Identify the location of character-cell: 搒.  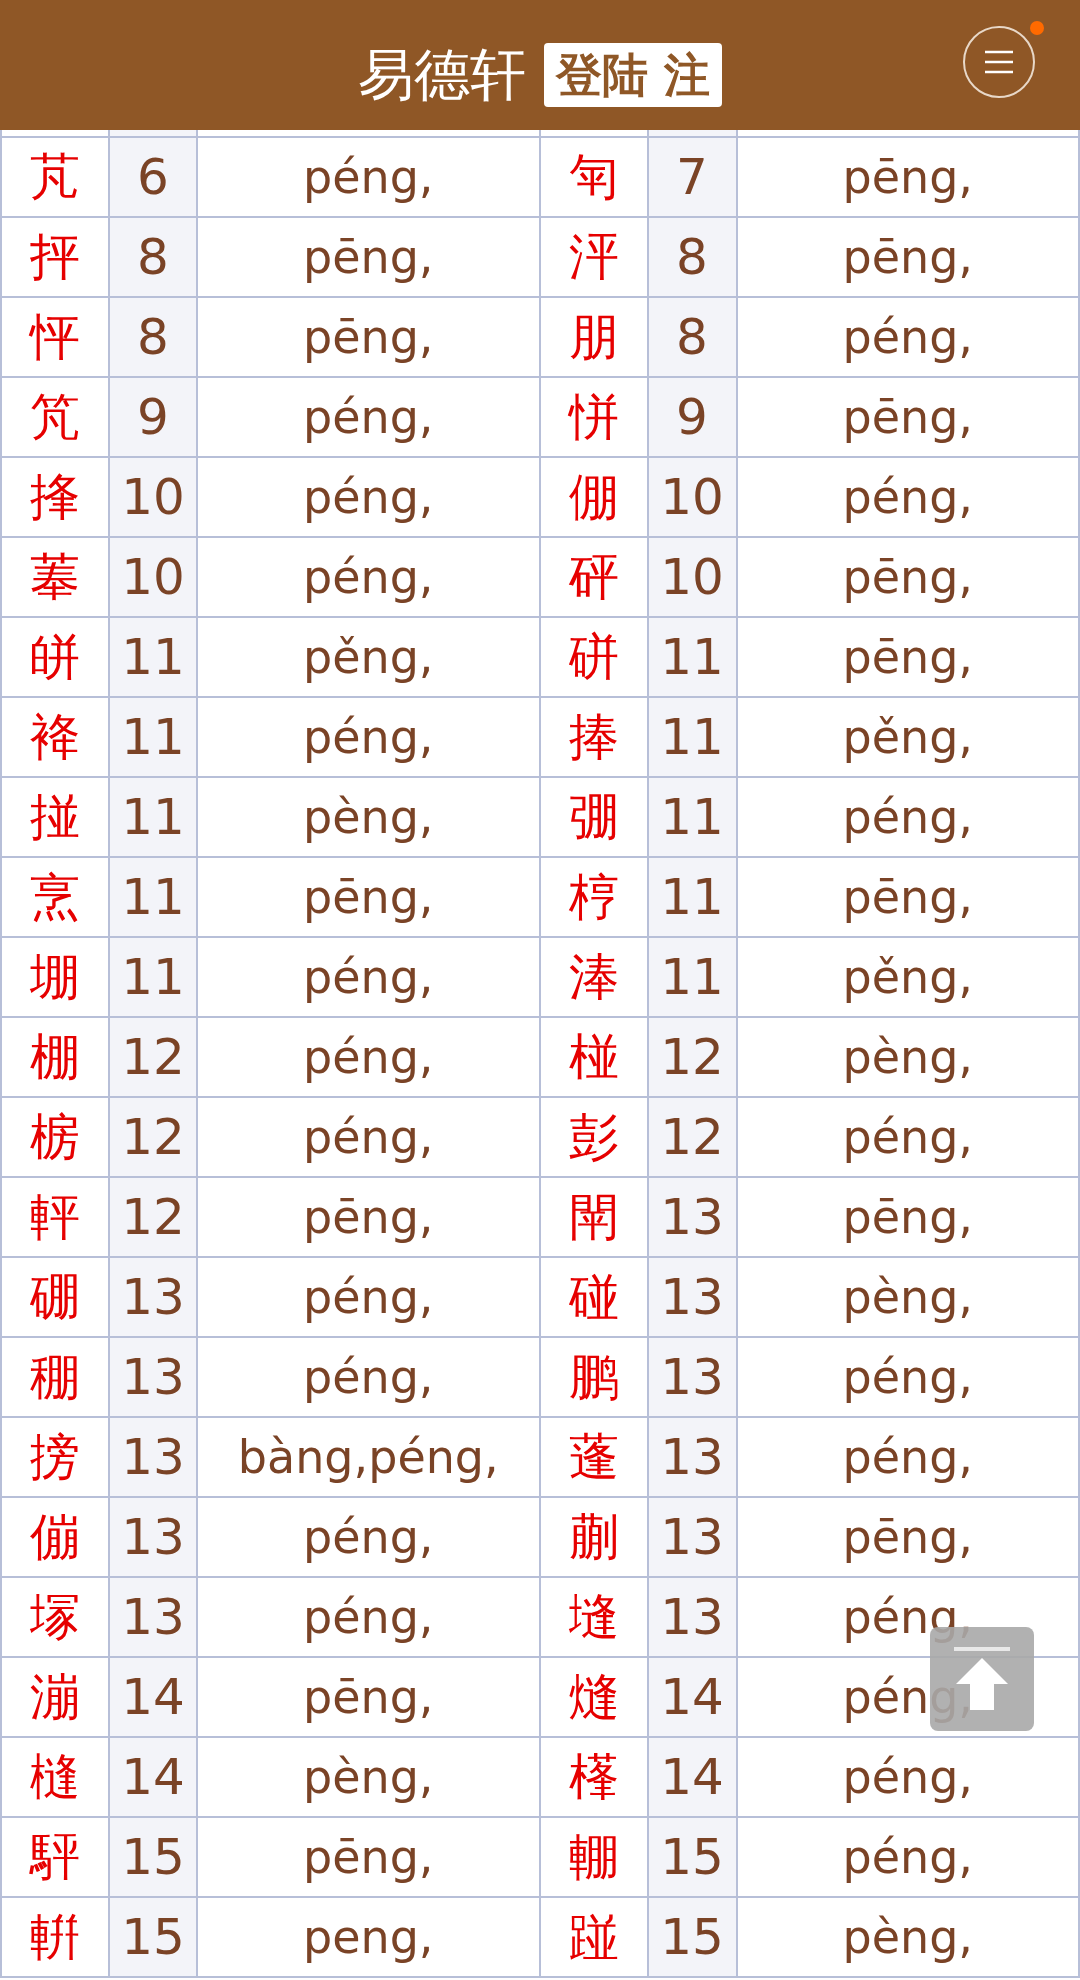
(55, 1457).